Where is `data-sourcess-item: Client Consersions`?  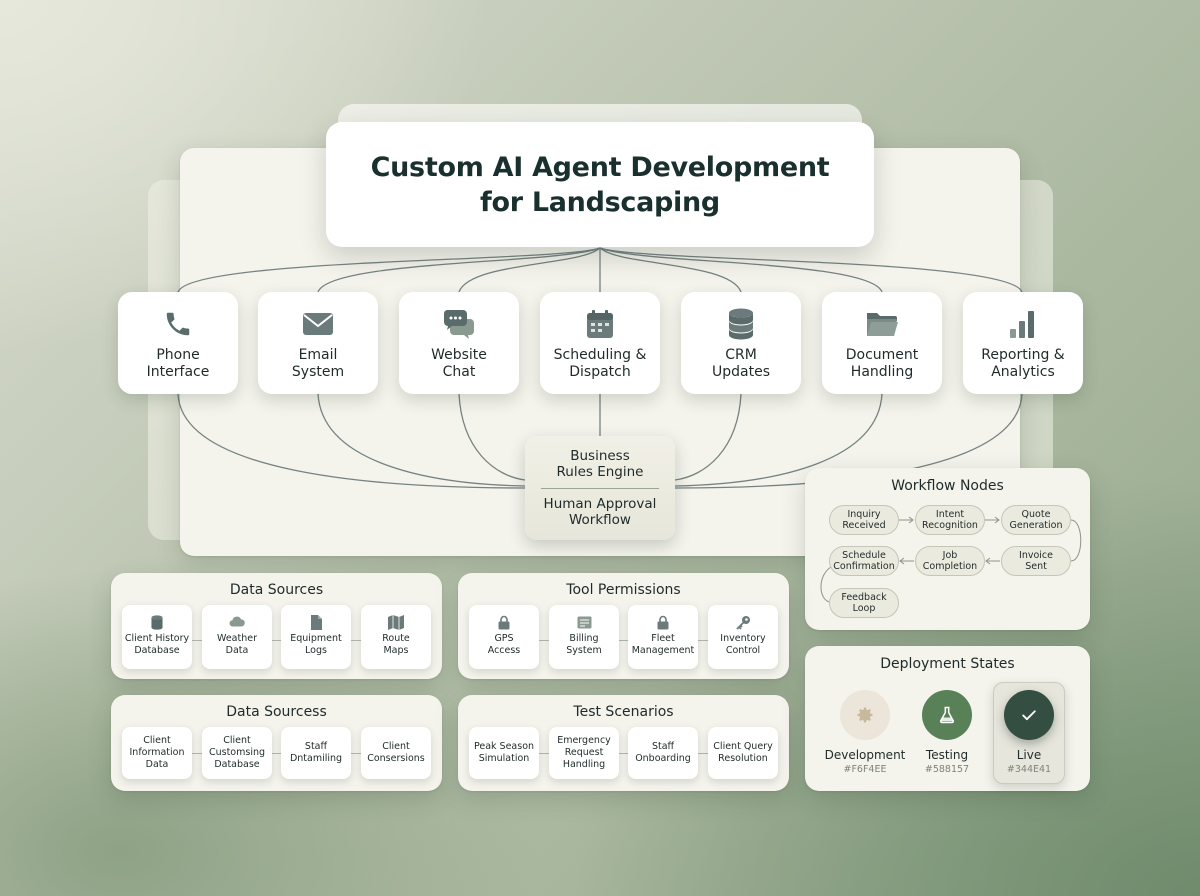
data-sourcess-item: Client Consersions is located at coordinates (396, 753).